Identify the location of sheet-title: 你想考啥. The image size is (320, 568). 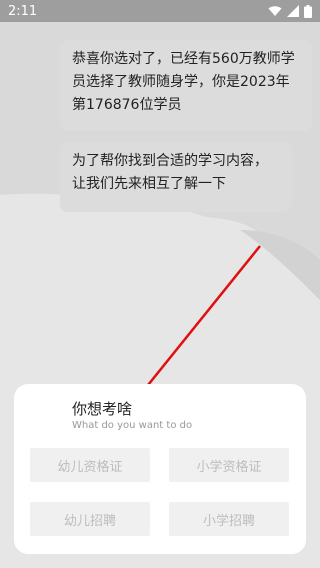
(102, 409).